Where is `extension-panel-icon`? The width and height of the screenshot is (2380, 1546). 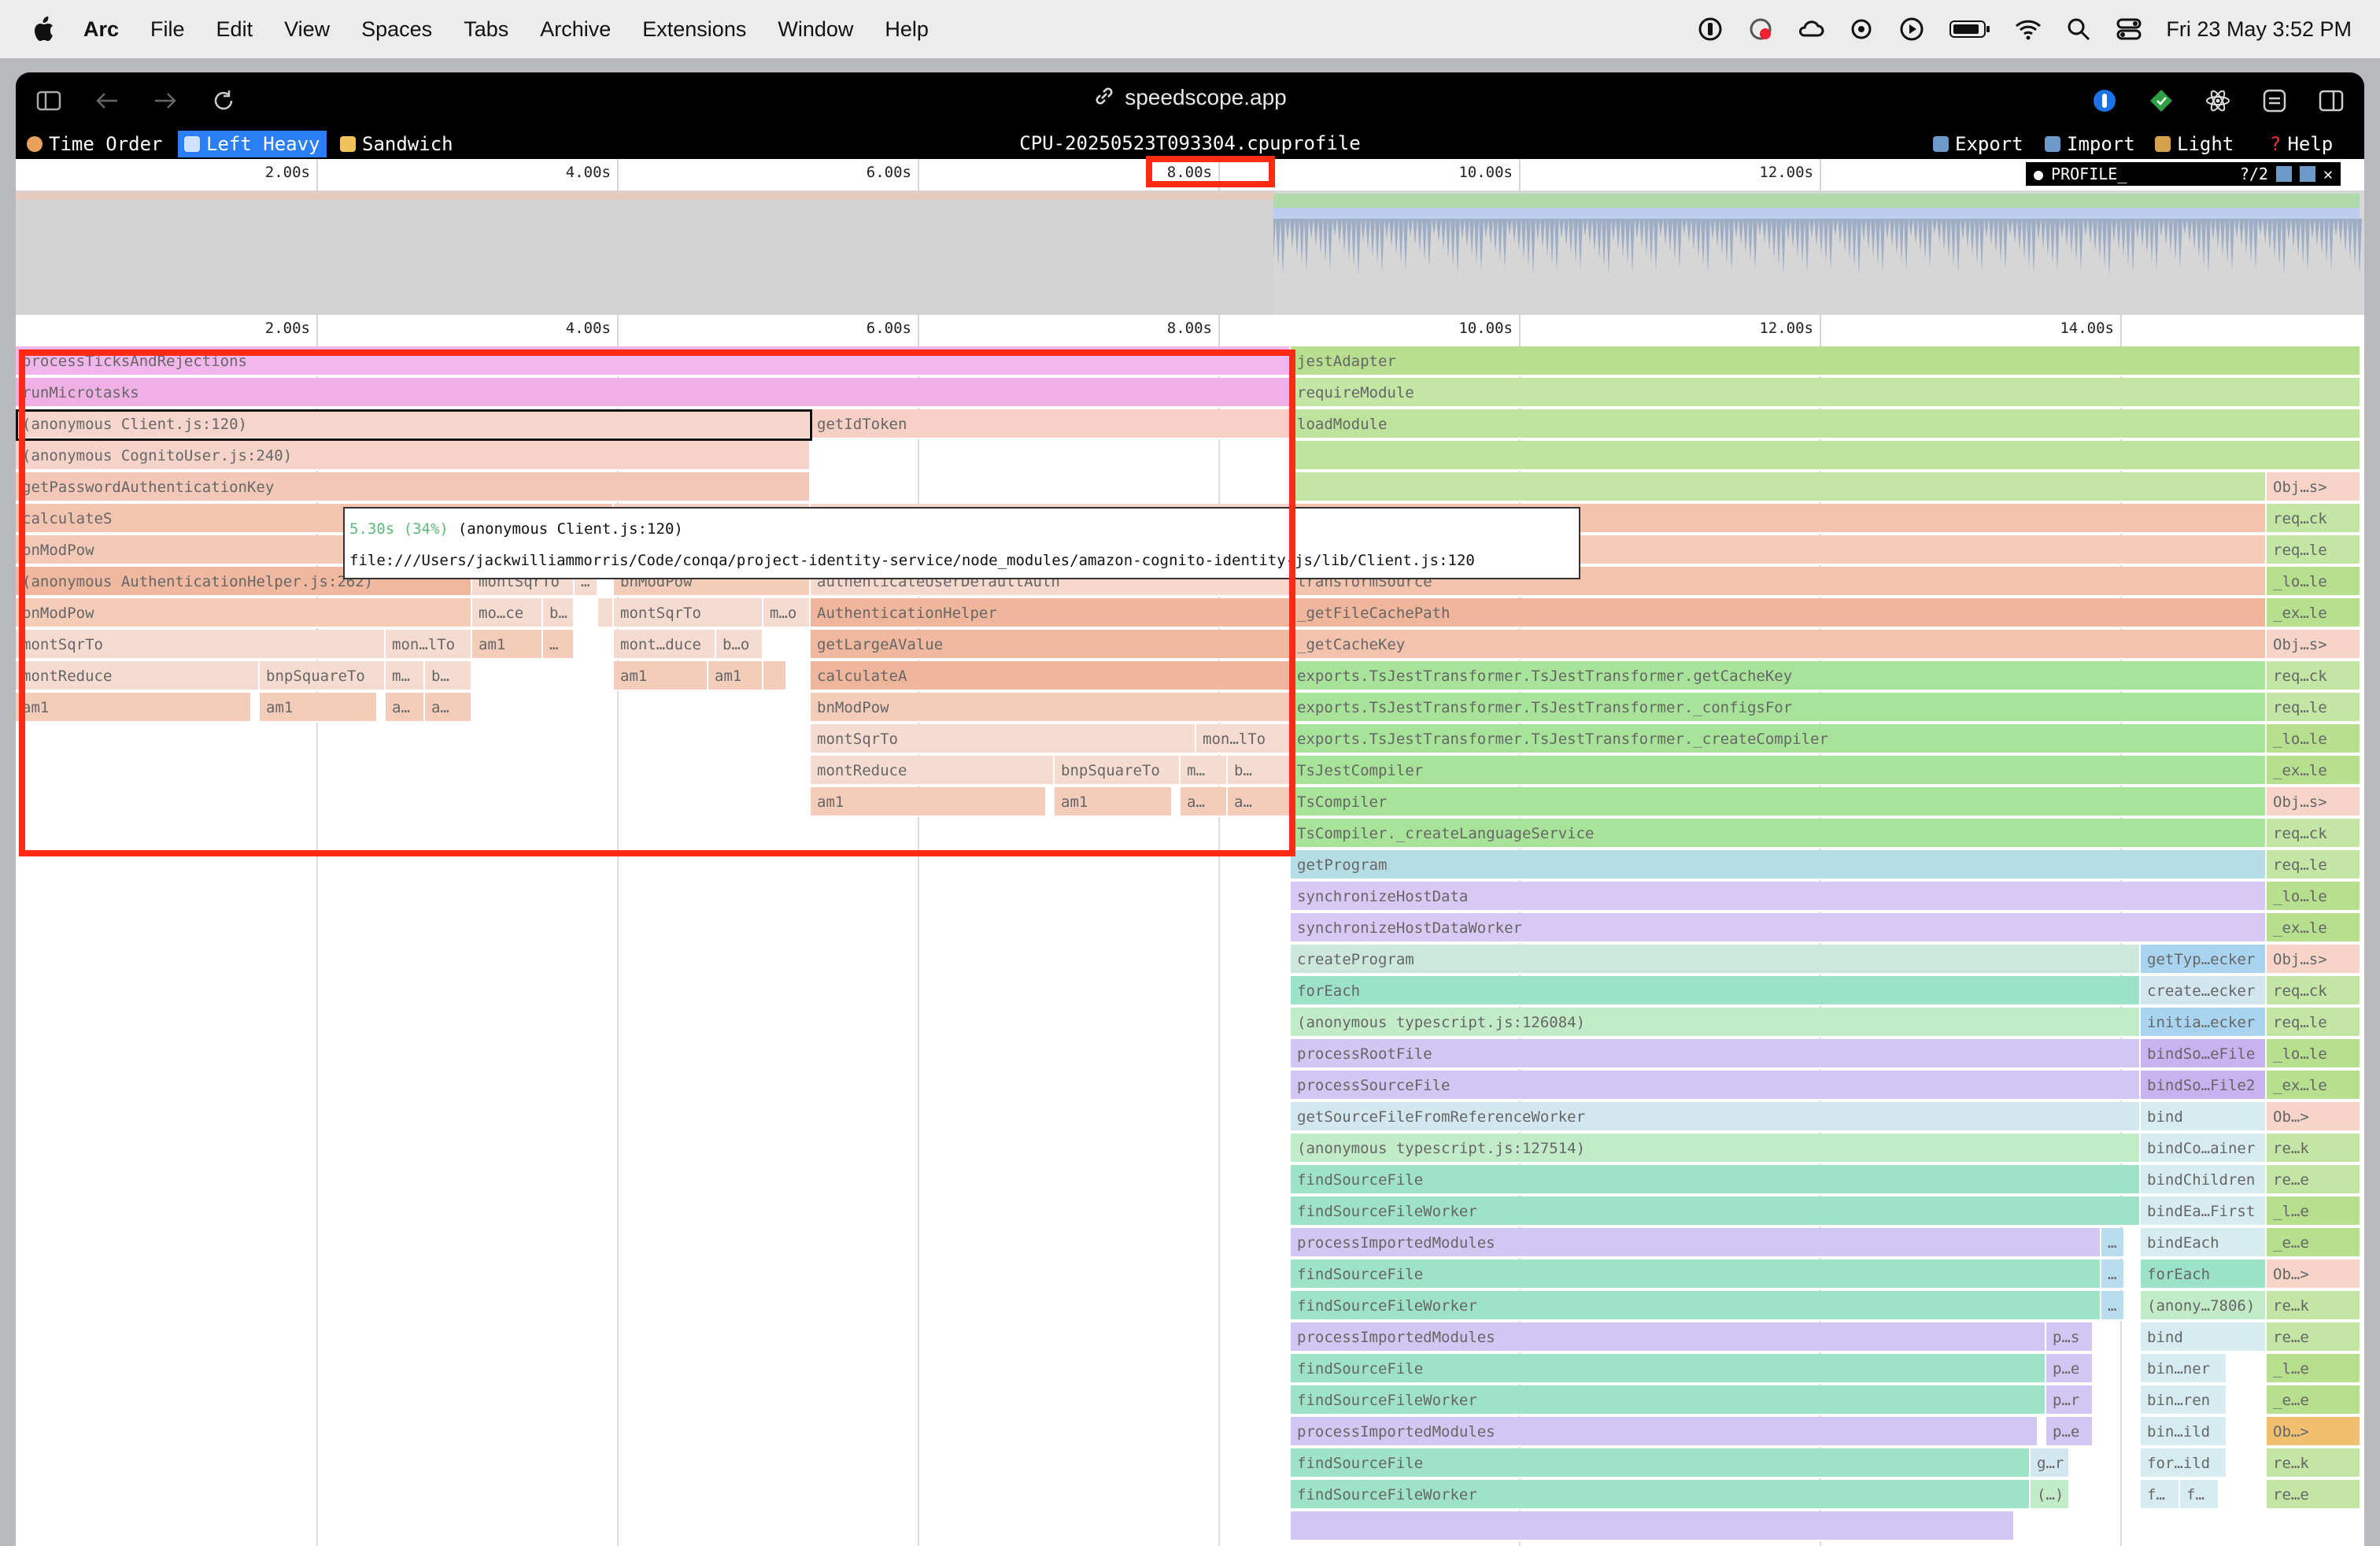
extension-panel-icon is located at coordinates (2274, 101).